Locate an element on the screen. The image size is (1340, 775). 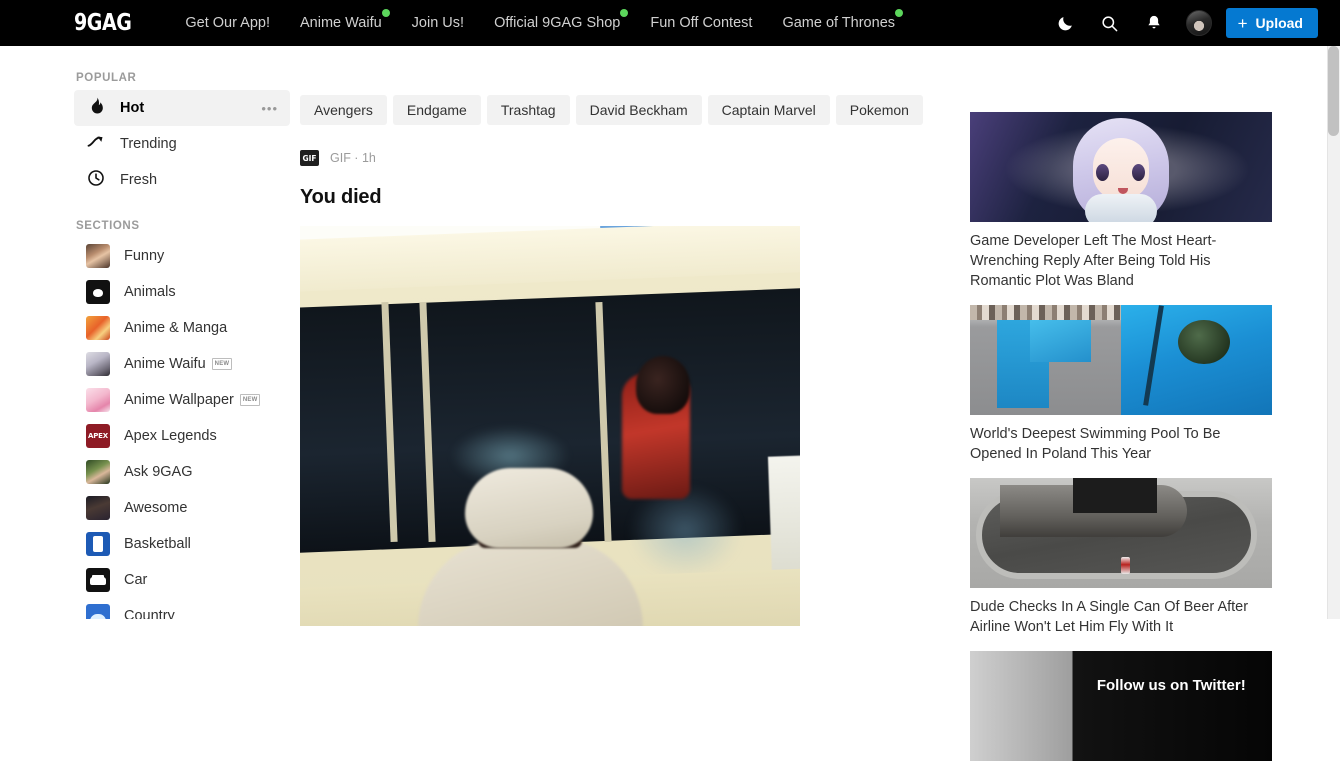
gif-badge: GIF is located at coordinates (309, 158).